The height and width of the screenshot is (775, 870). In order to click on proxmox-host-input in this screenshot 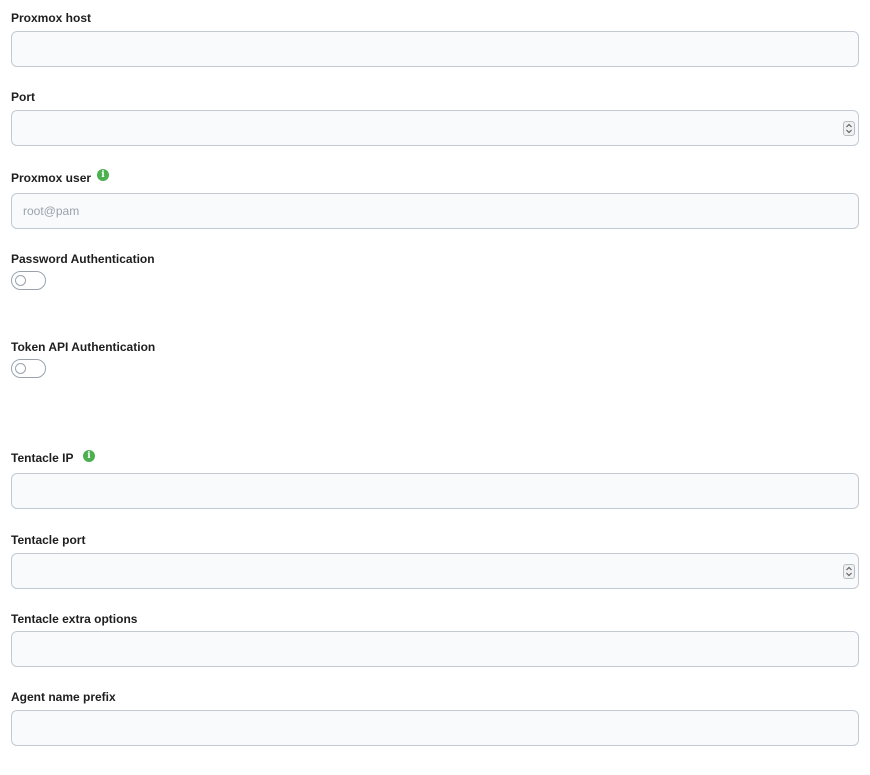, I will do `click(435, 49)`.